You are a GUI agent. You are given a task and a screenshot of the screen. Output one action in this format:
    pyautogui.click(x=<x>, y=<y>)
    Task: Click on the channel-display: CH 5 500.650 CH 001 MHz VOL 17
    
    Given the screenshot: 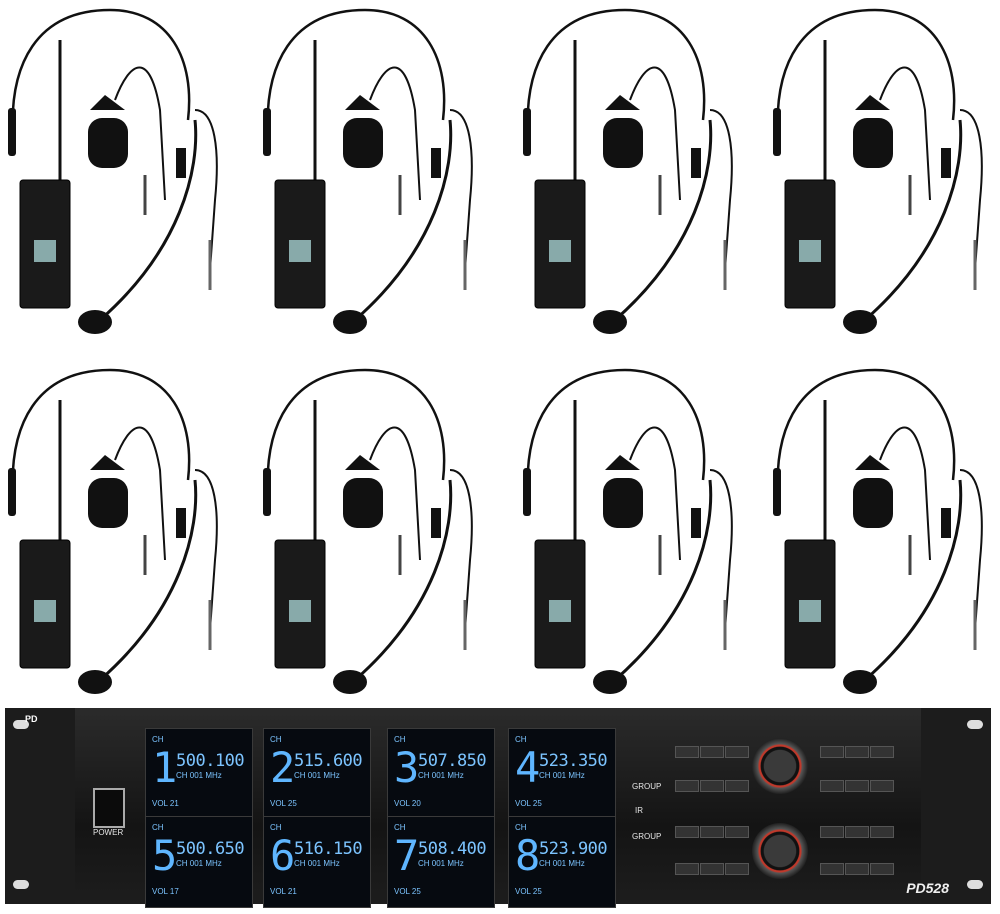 What is the action you would take?
    pyautogui.click(x=199, y=862)
    